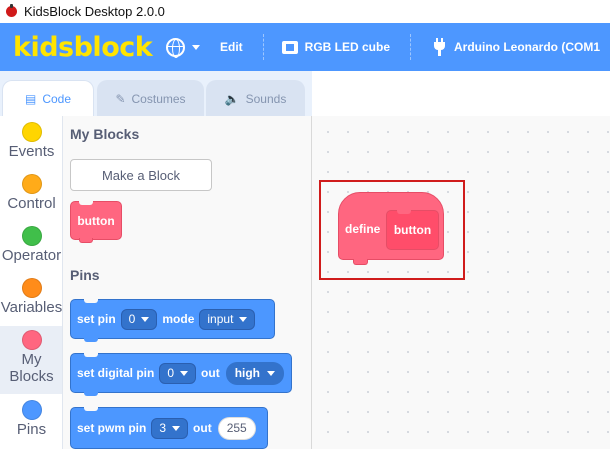 The width and height of the screenshot is (610, 449). I want to click on set-digital-pin-block: set digital pin 0 out high, so click(181, 374).